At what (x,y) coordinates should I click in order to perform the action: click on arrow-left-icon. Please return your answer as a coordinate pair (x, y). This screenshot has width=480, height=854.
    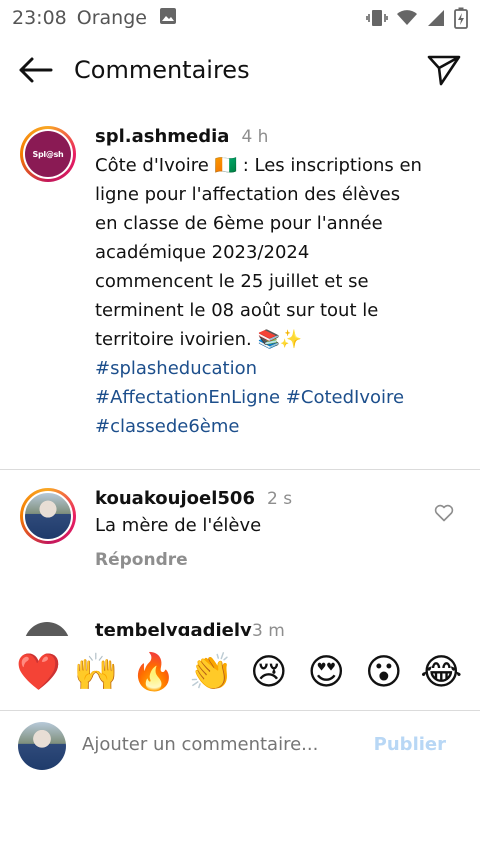
    Looking at the image, I should click on (35, 72).